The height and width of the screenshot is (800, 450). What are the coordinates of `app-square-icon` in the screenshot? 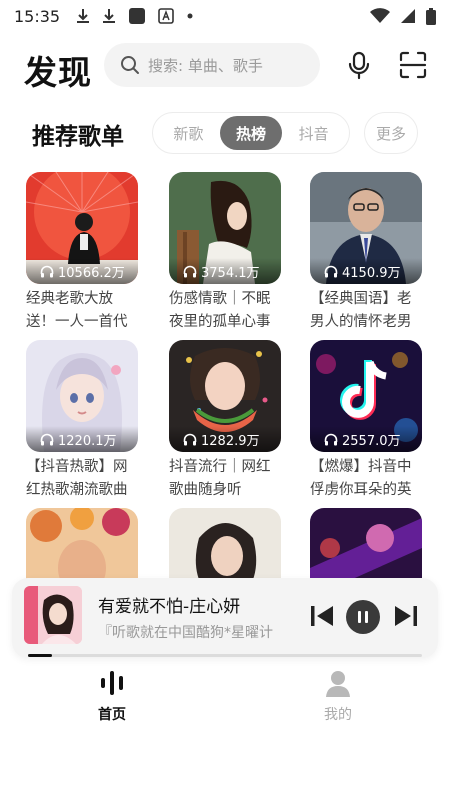 It's located at (137, 16).